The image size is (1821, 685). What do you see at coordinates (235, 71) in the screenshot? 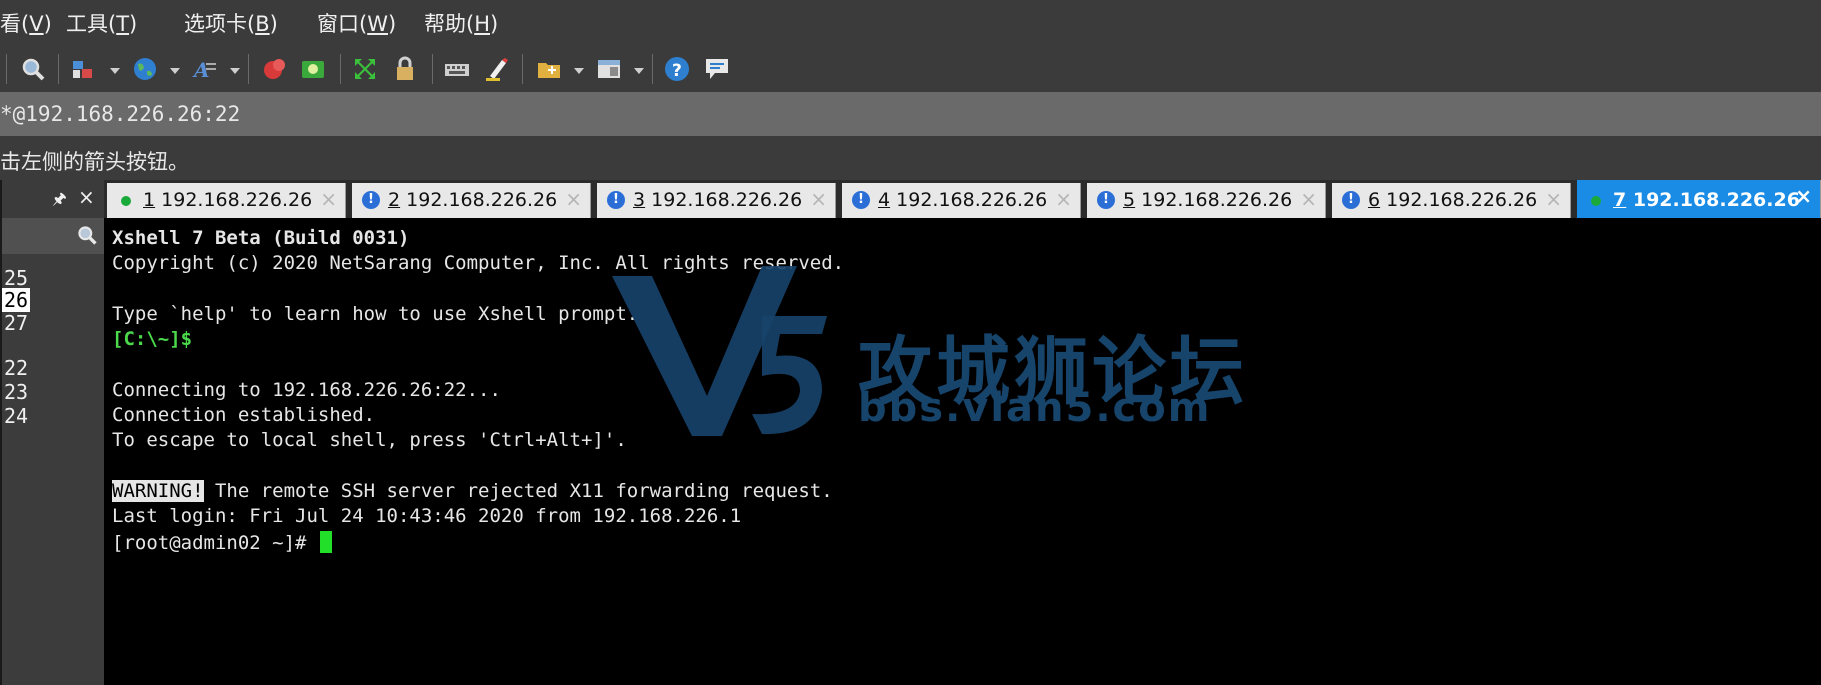
I see `font-dropdown-icon` at bounding box center [235, 71].